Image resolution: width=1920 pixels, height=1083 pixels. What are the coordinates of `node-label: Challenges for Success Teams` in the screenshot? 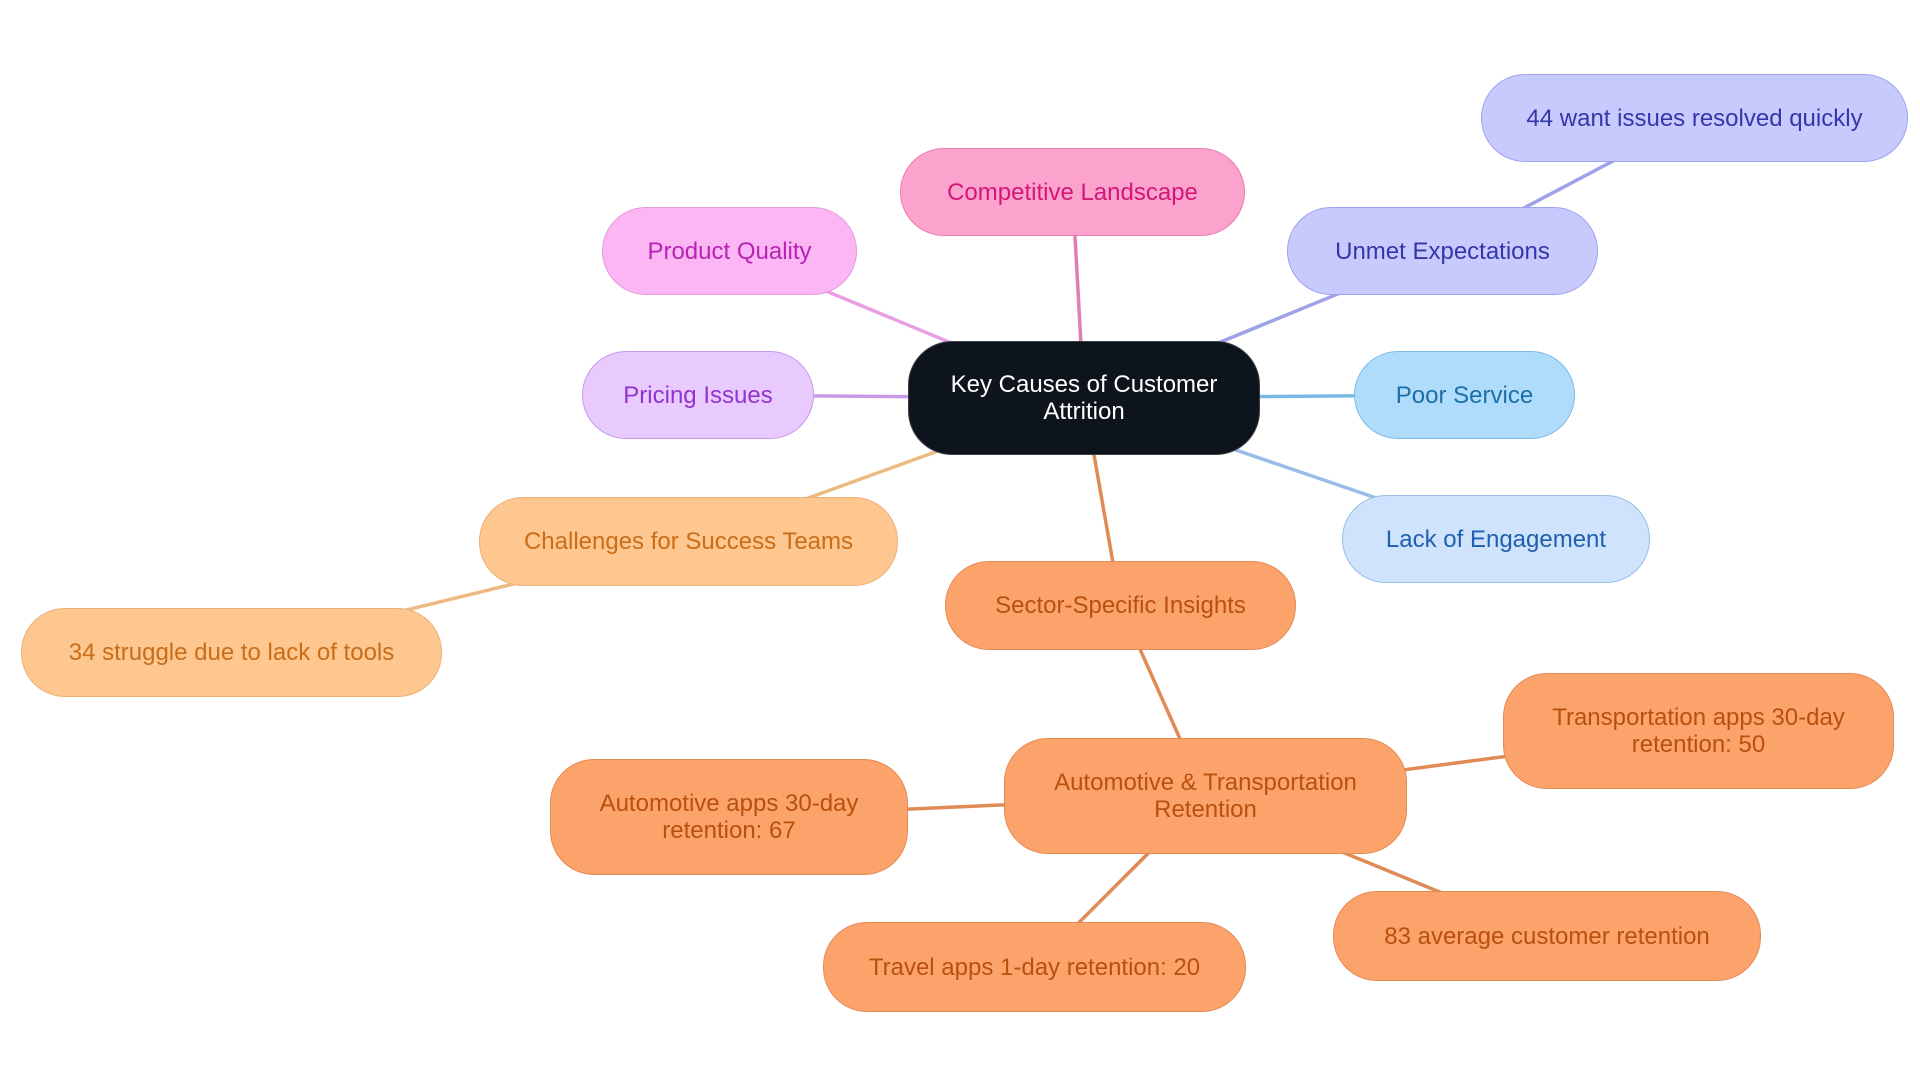 It's located at (688, 541).